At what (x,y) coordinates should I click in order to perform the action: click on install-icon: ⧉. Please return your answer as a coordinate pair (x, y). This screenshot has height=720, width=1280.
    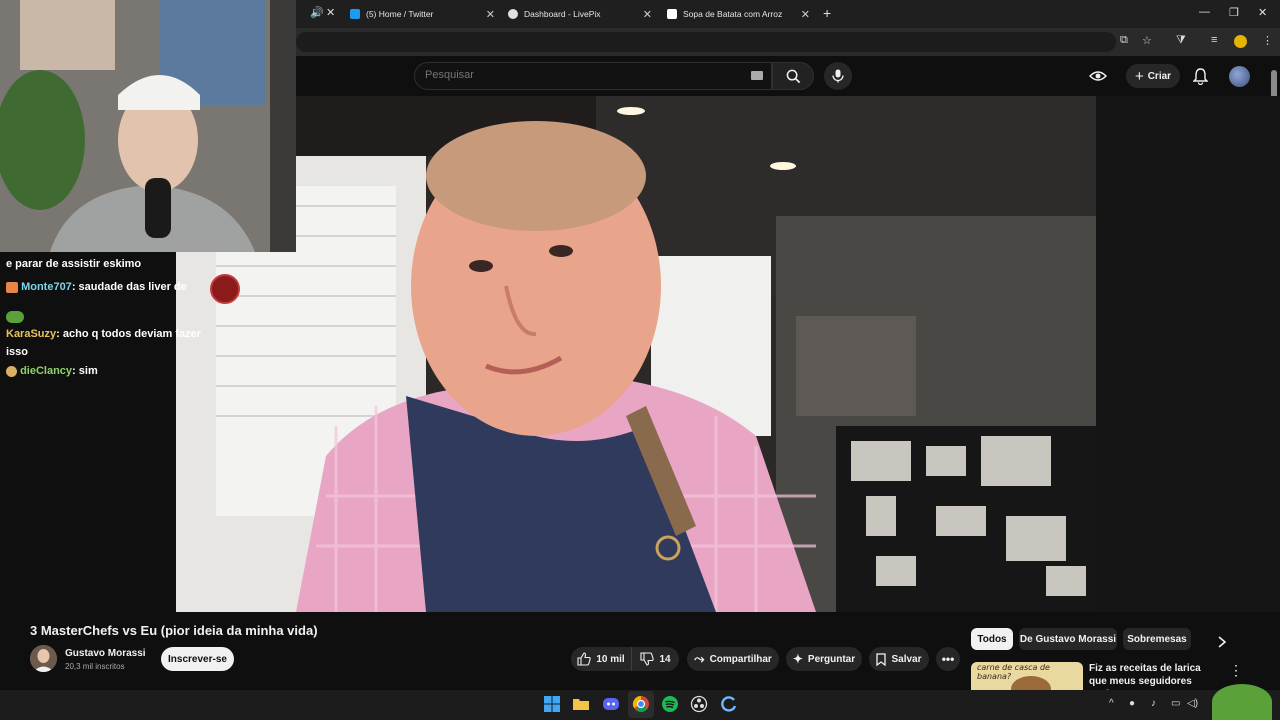
    Looking at the image, I should click on (1124, 40).